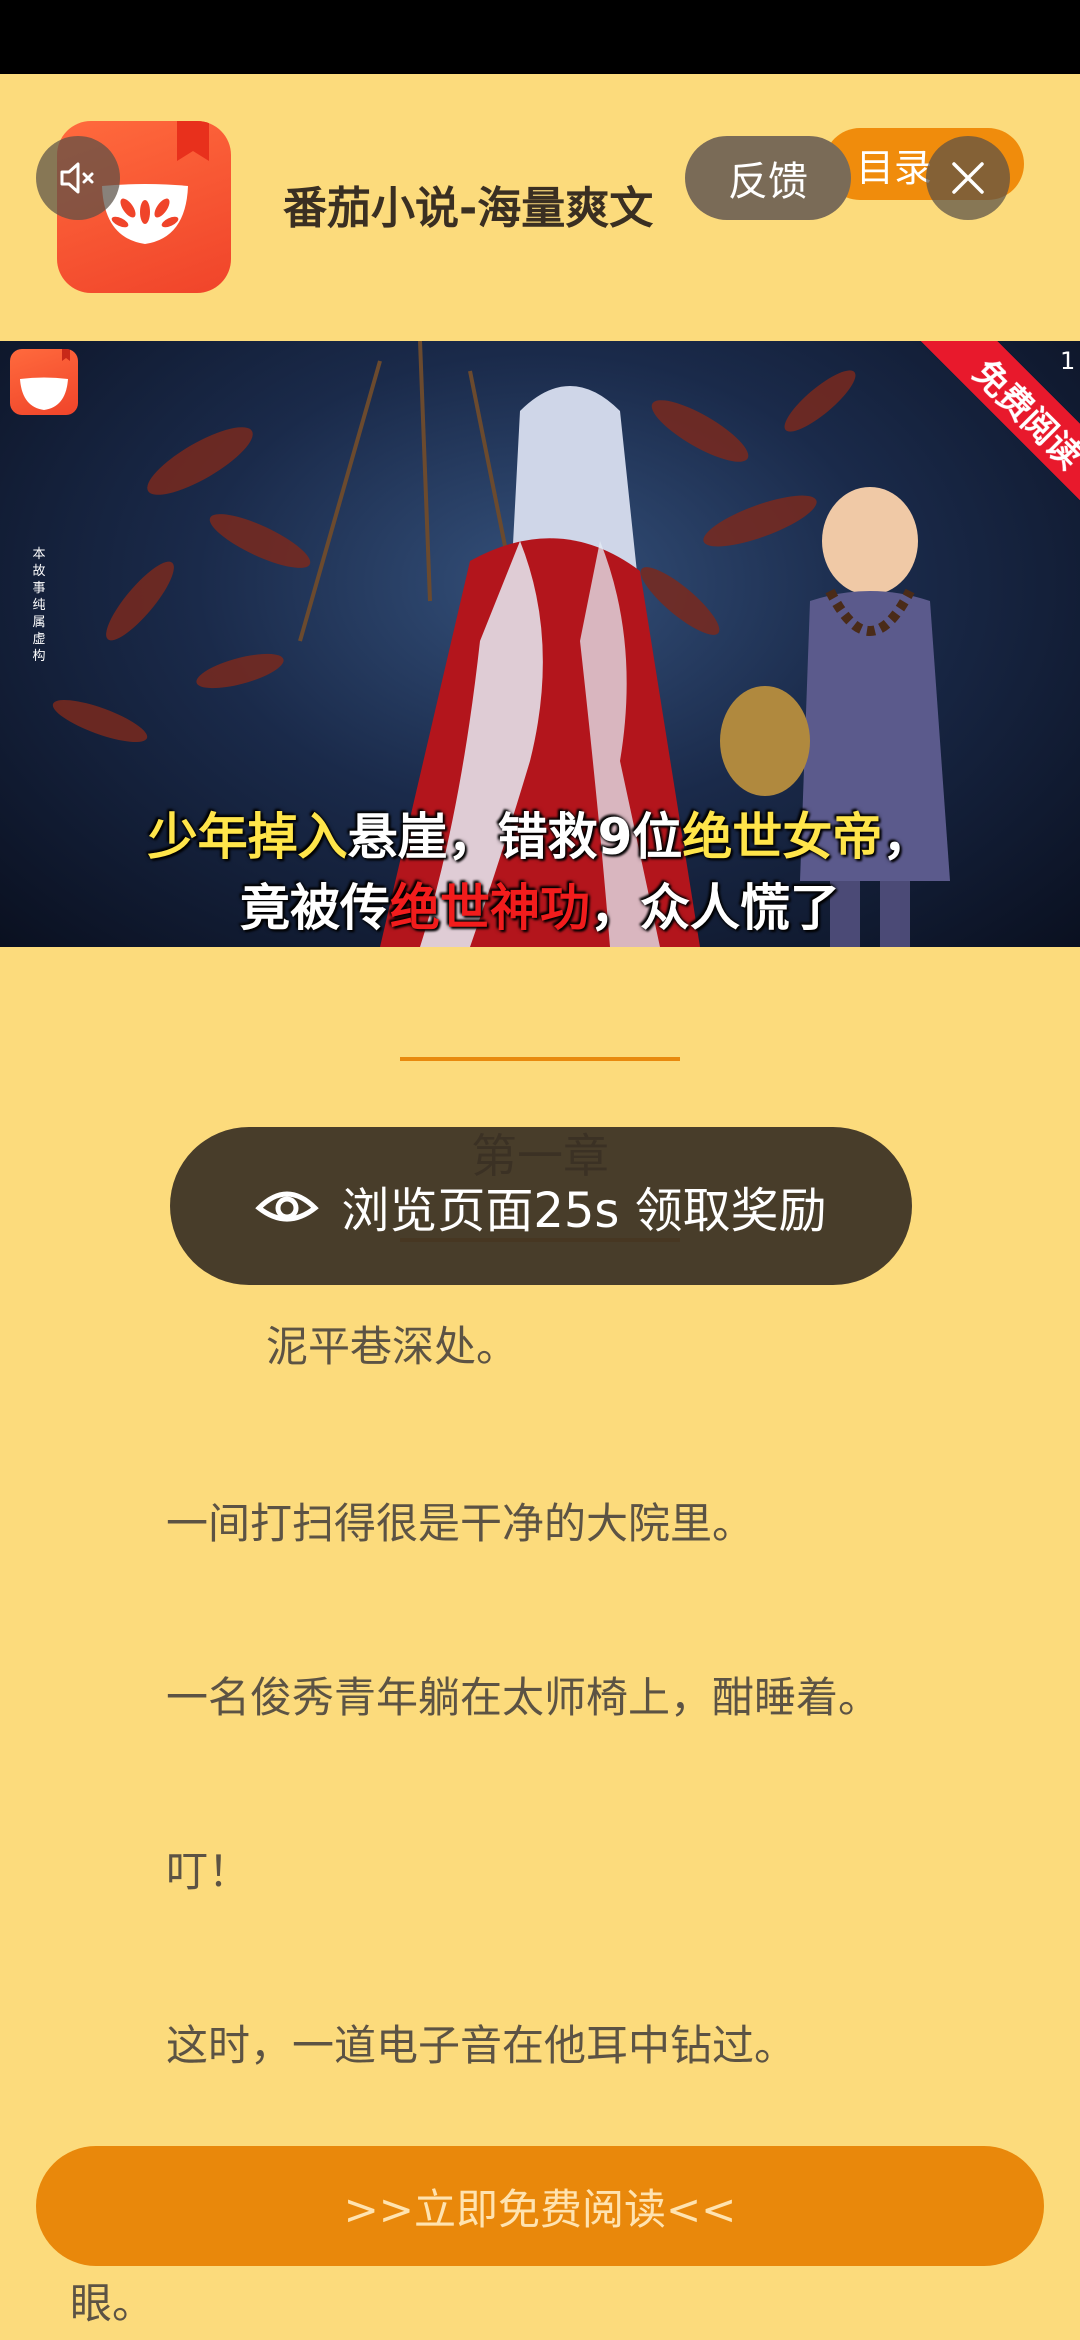  I want to click on catalog-label: 目录, so click(893, 167).